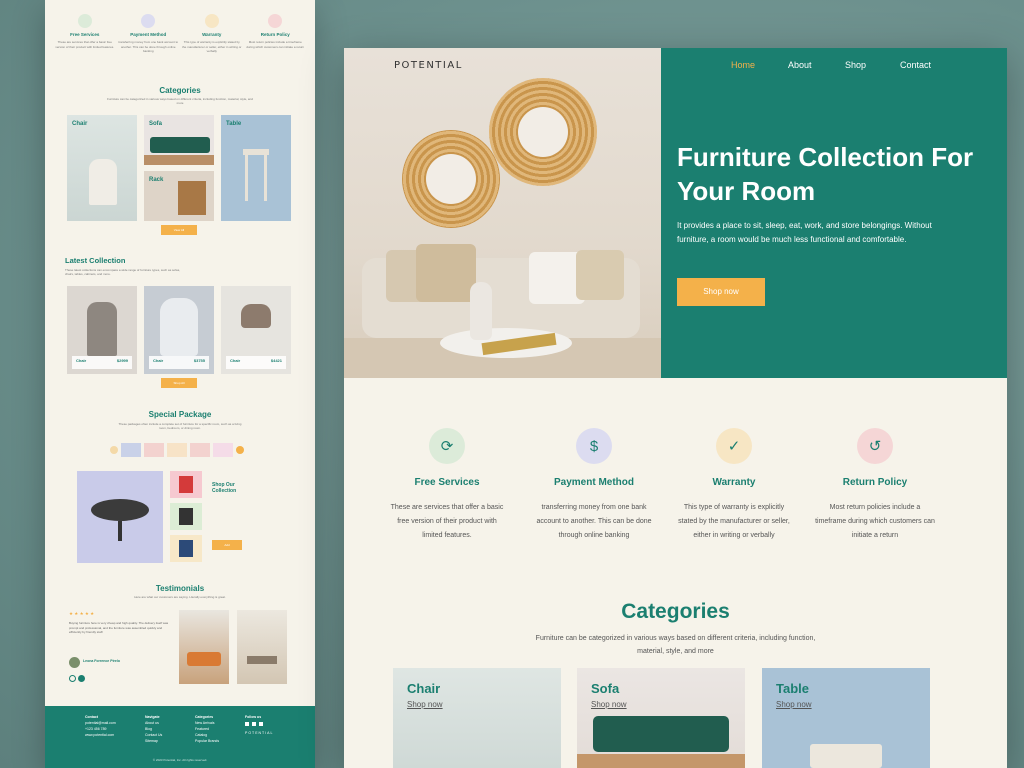 The image size is (1024, 768). I want to click on mini-card-name: Table, so click(234, 124).